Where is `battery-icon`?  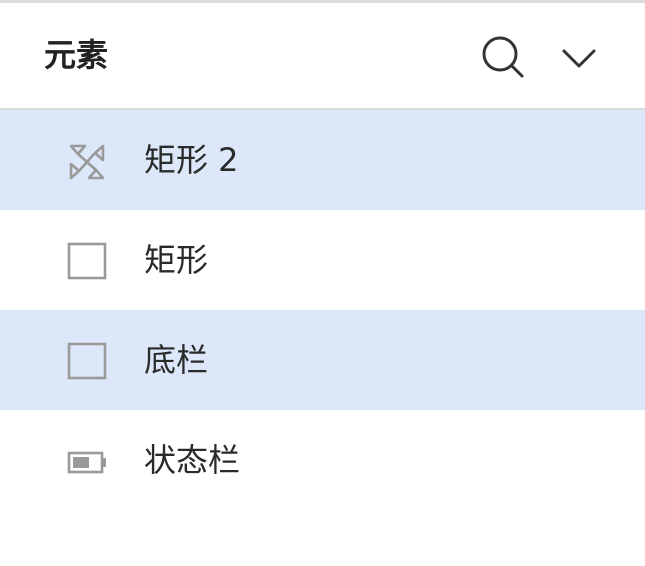 battery-icon is located at coordinates (87, 462).